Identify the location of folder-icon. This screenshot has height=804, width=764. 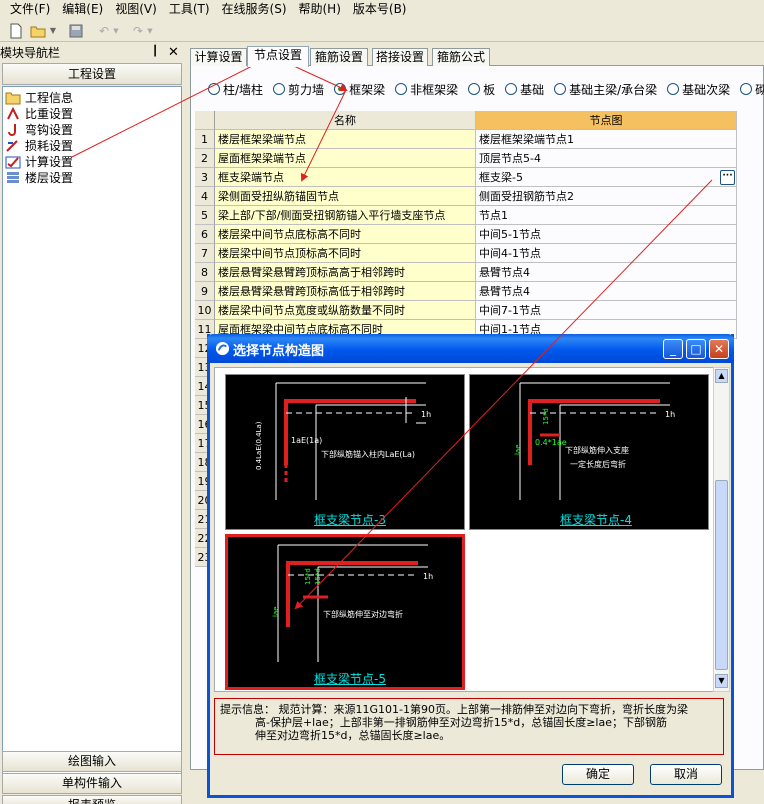
(13, 98).